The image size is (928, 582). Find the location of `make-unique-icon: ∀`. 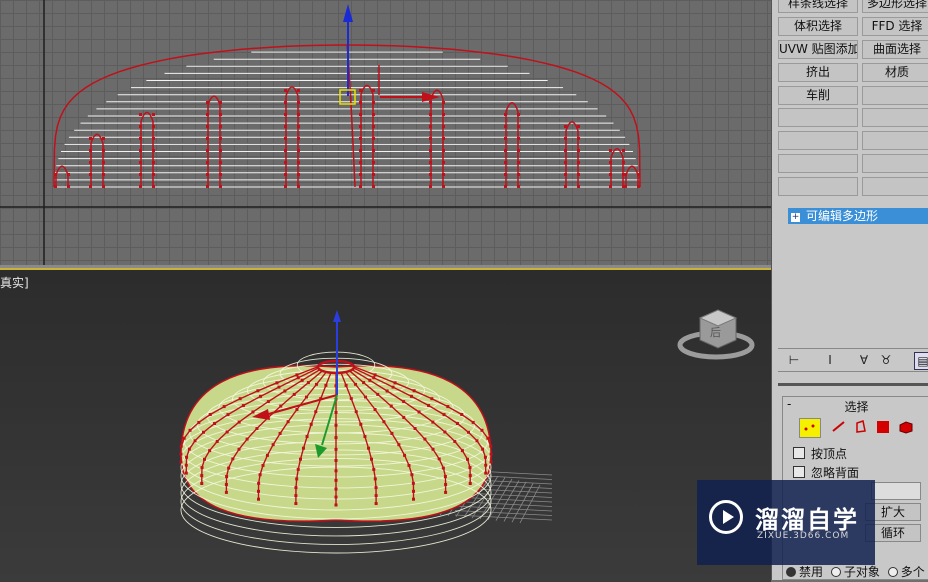

make-unique-icon: ∀ is located at coordinates (864, 360).